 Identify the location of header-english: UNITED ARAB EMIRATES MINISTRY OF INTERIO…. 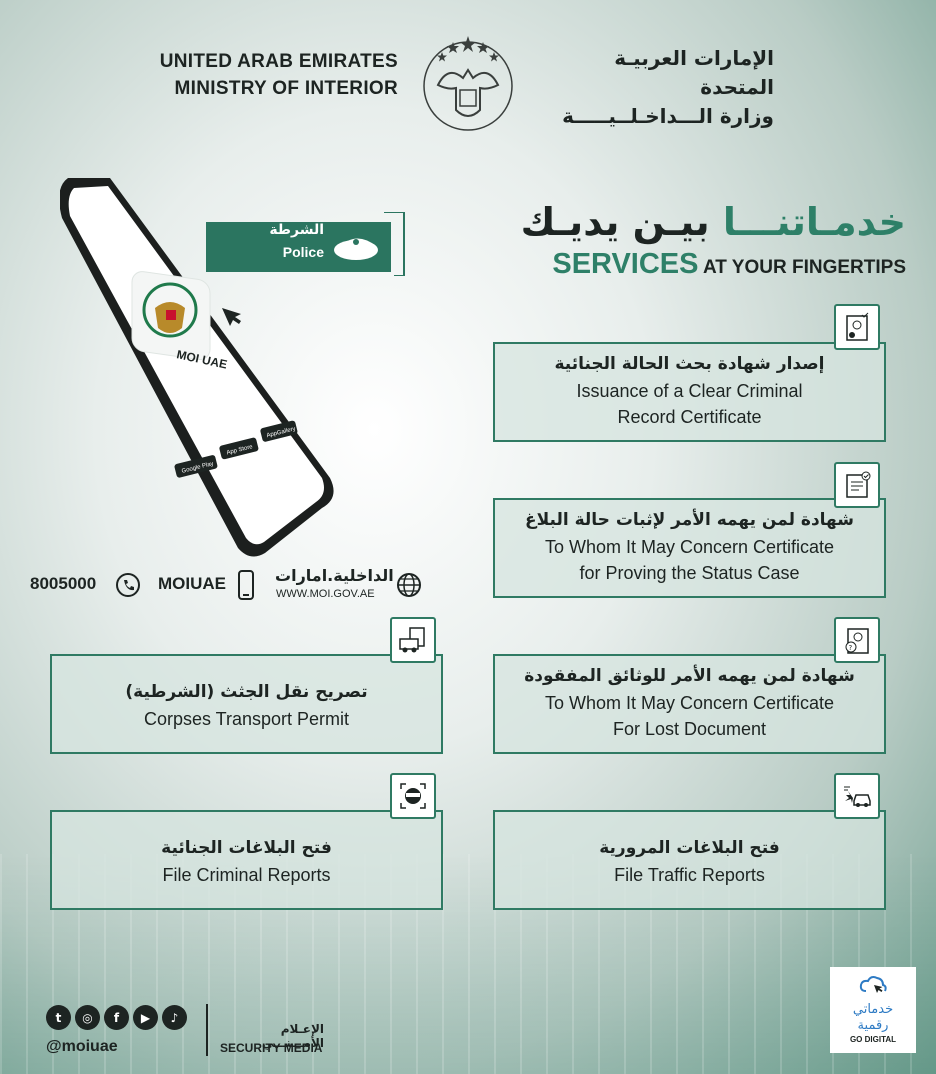
(279, 75).